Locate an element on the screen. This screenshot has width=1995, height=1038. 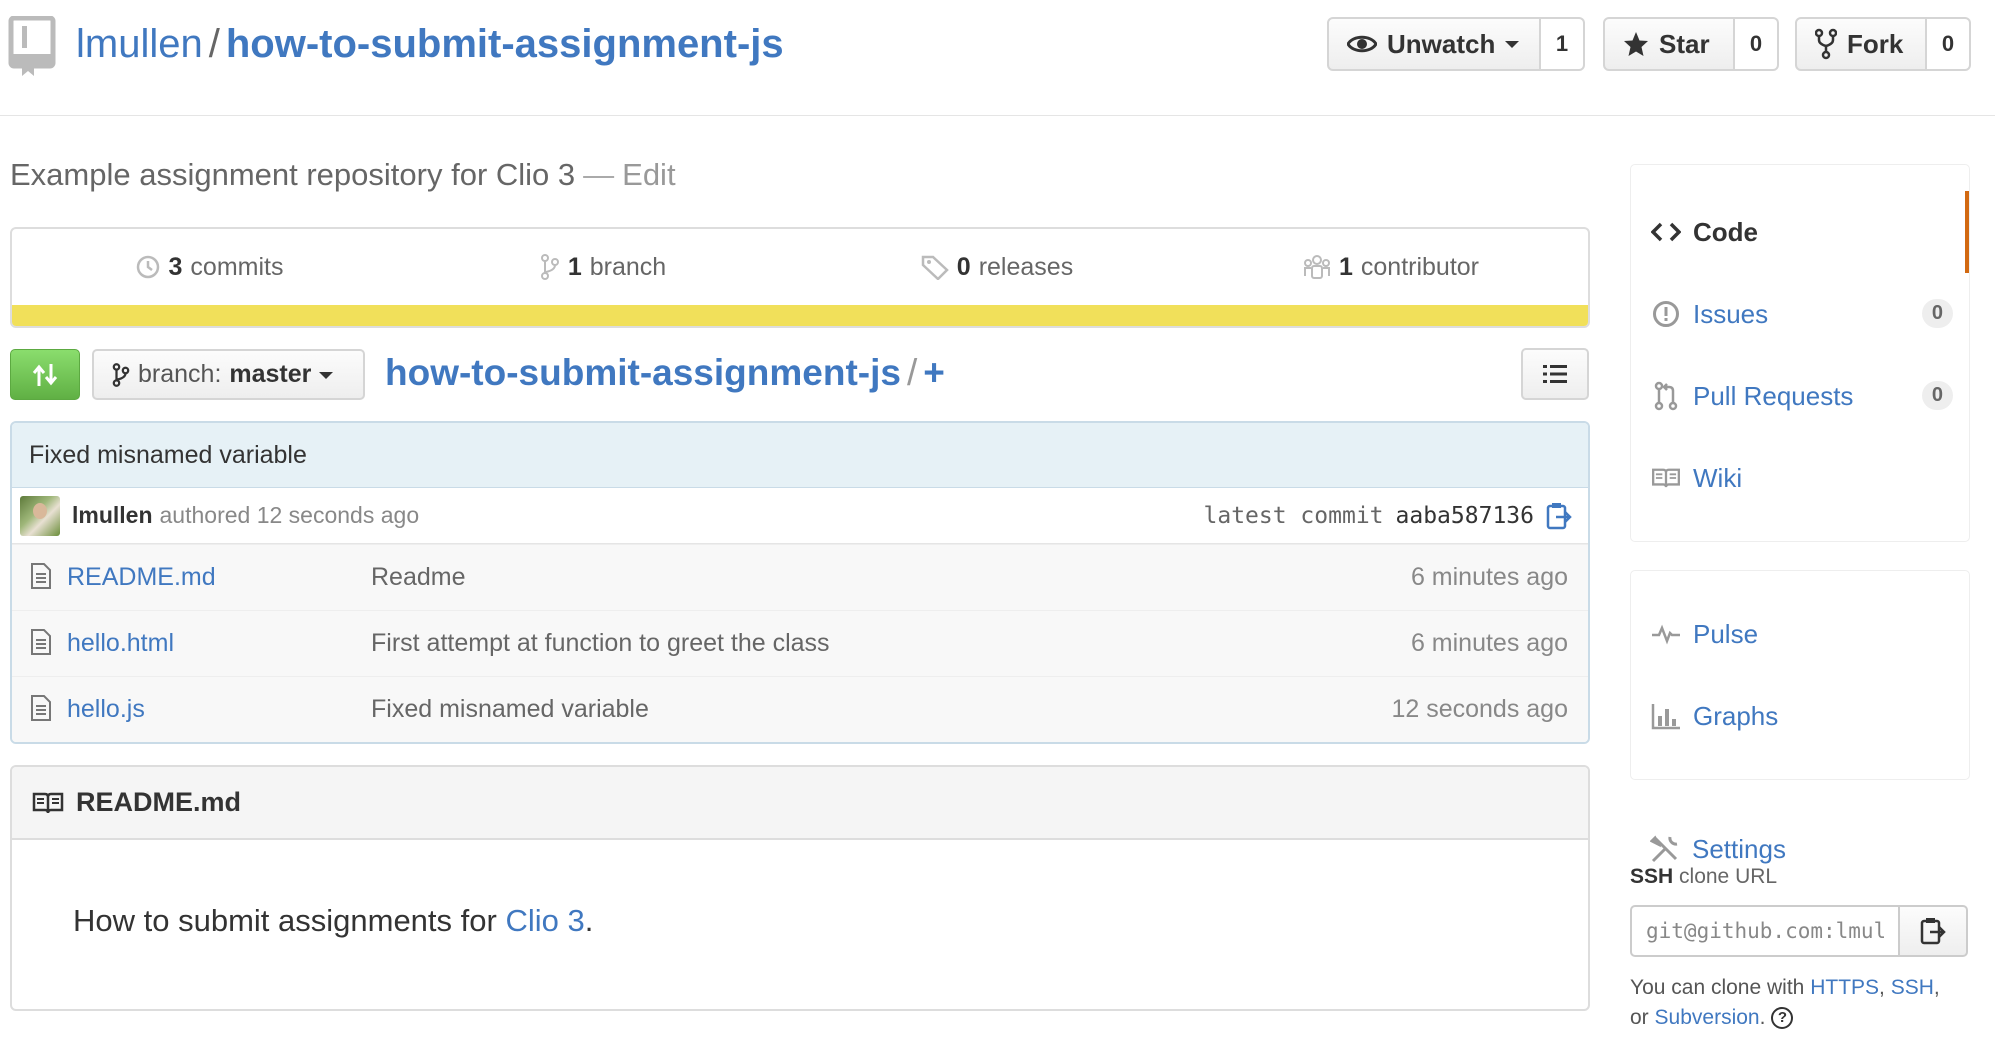
organization-icon is located at coordinates (1317, 267).